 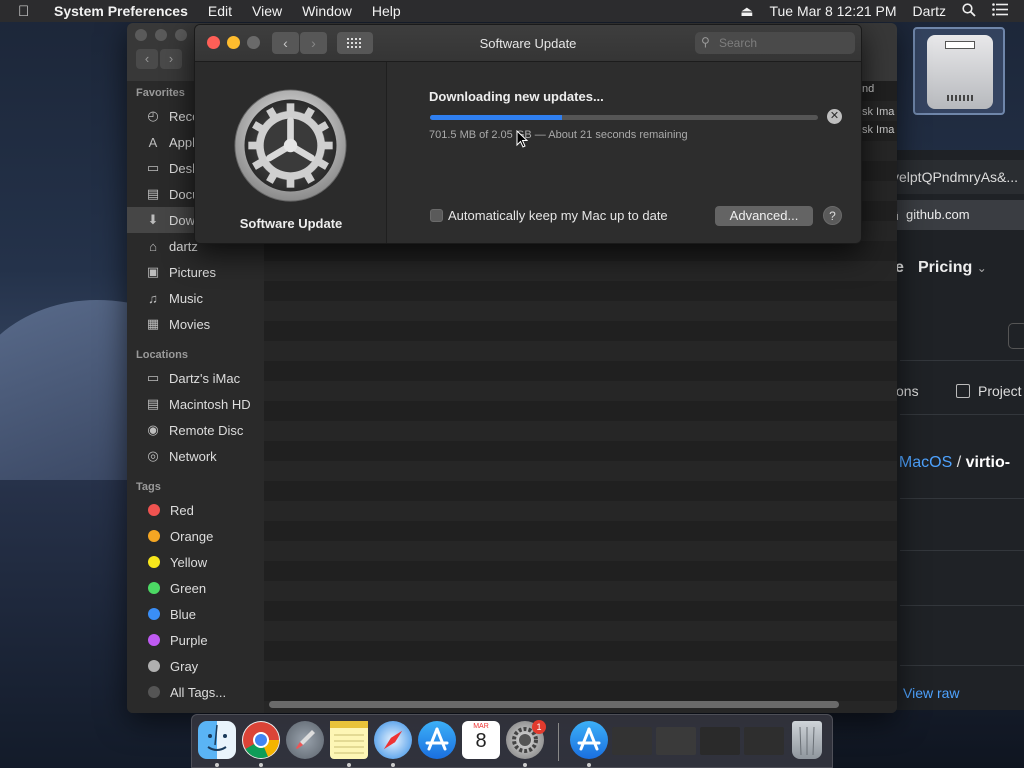 I want to click on menu-edit: Edit, so click(x=220, y=11).